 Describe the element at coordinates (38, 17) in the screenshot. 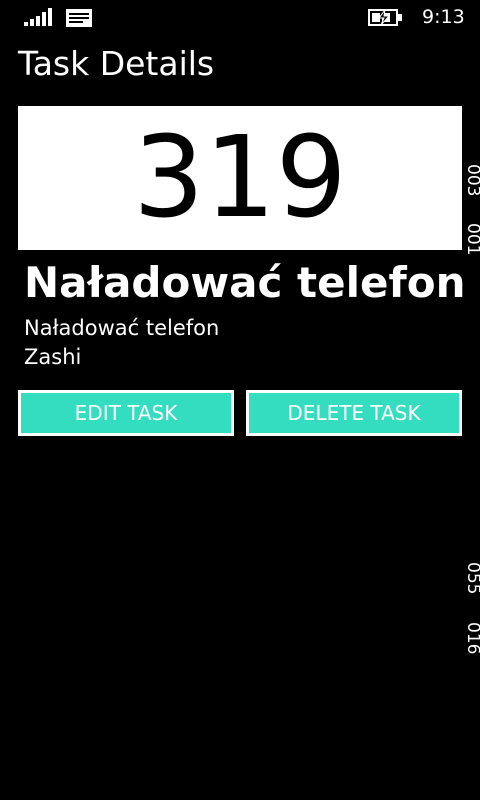

I see `signal-strength-icon` at that location.